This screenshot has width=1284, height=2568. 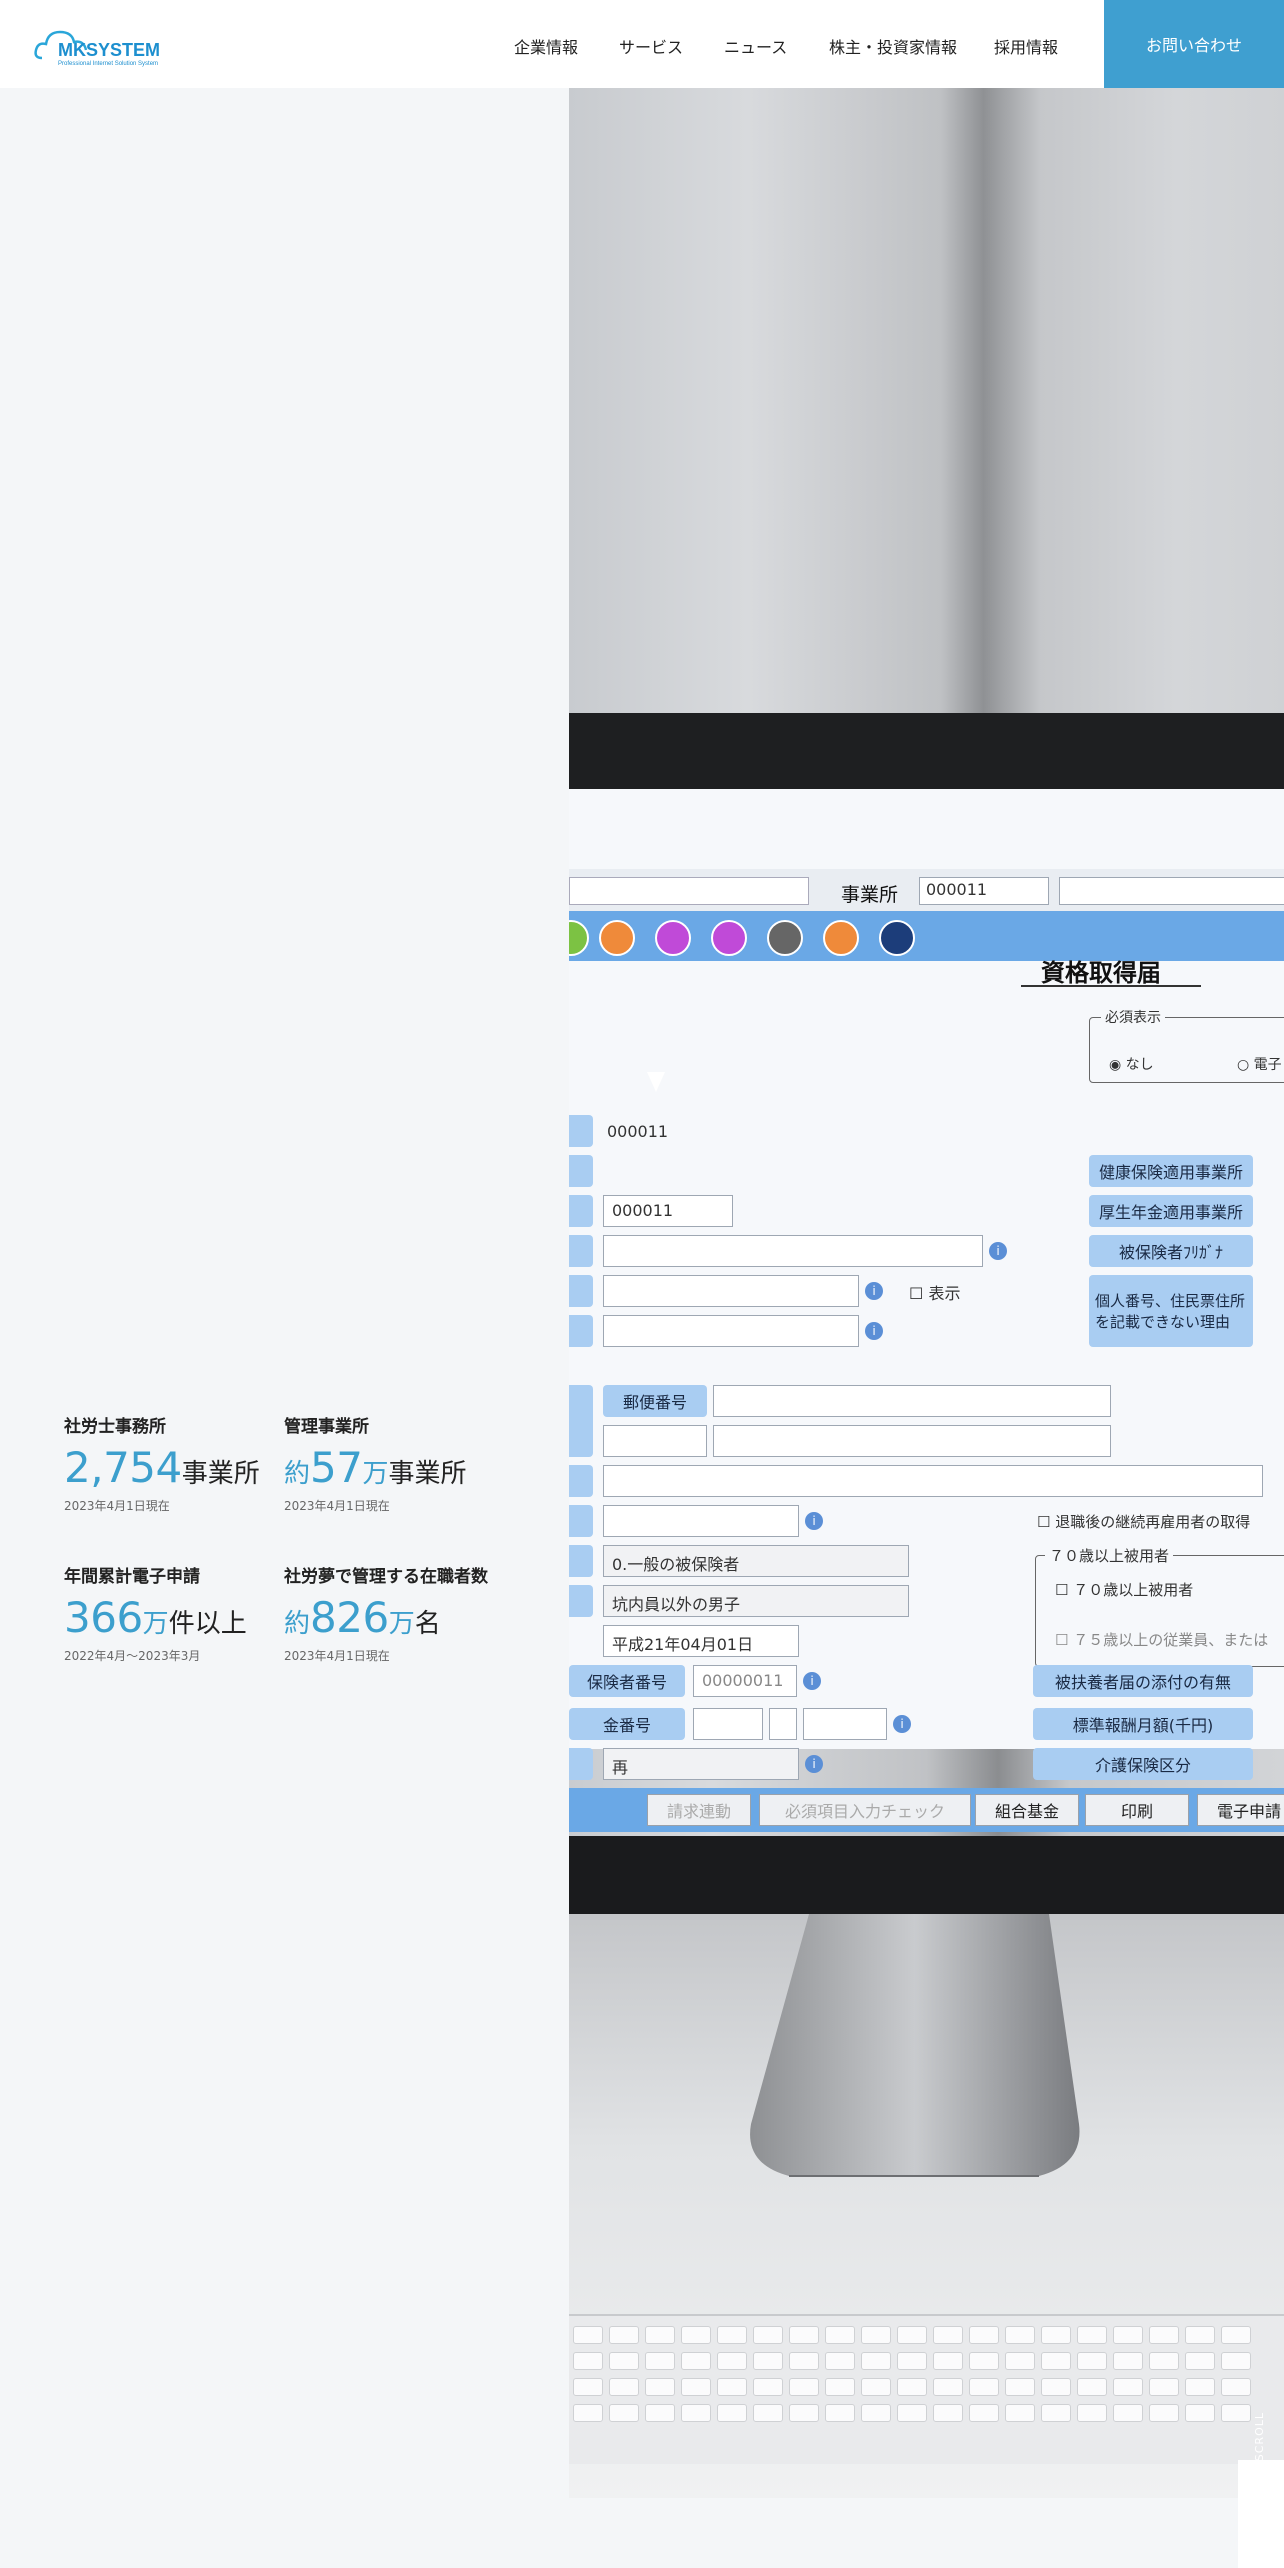 What do you see at coordinates (1240, 1810) in the screenshot?
I see `e-application-button: 電子申請` at bounding box center [1240, 1810].